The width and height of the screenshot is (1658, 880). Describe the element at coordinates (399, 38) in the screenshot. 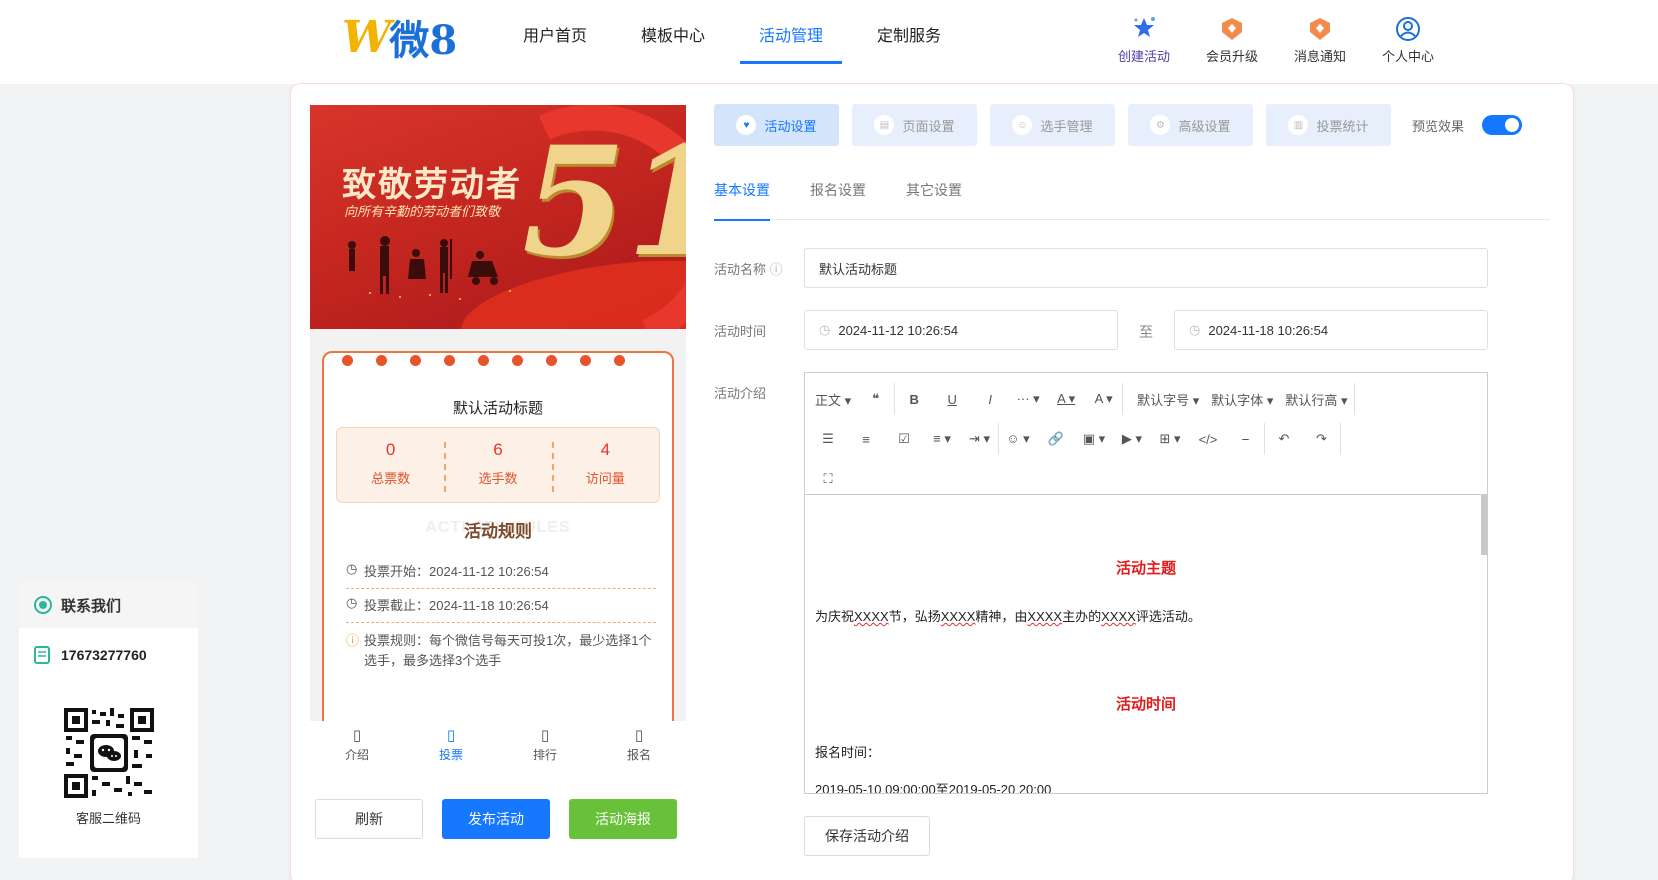

I see `logo: W 微8` at that location.